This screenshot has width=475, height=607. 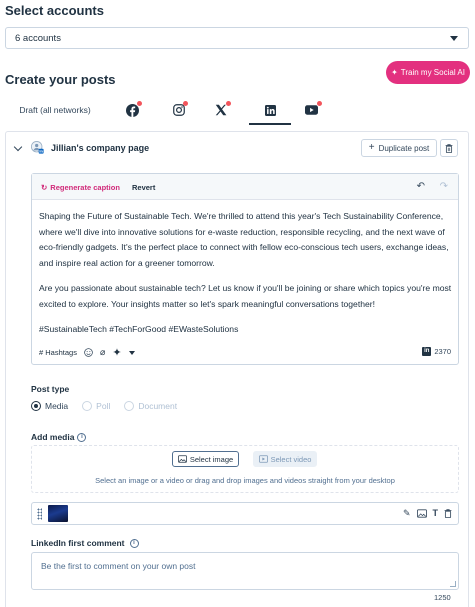 I want to click on post-type-media-radio: Media, so click(x=49, y=406).